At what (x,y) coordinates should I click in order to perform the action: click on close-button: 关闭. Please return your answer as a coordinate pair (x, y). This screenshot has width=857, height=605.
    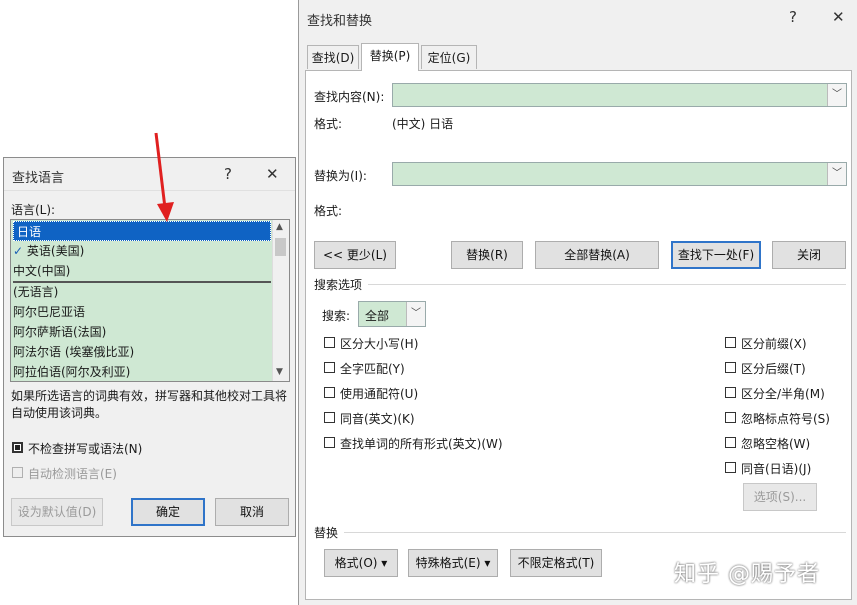
    Looking at the image, I should click on (809, 255).